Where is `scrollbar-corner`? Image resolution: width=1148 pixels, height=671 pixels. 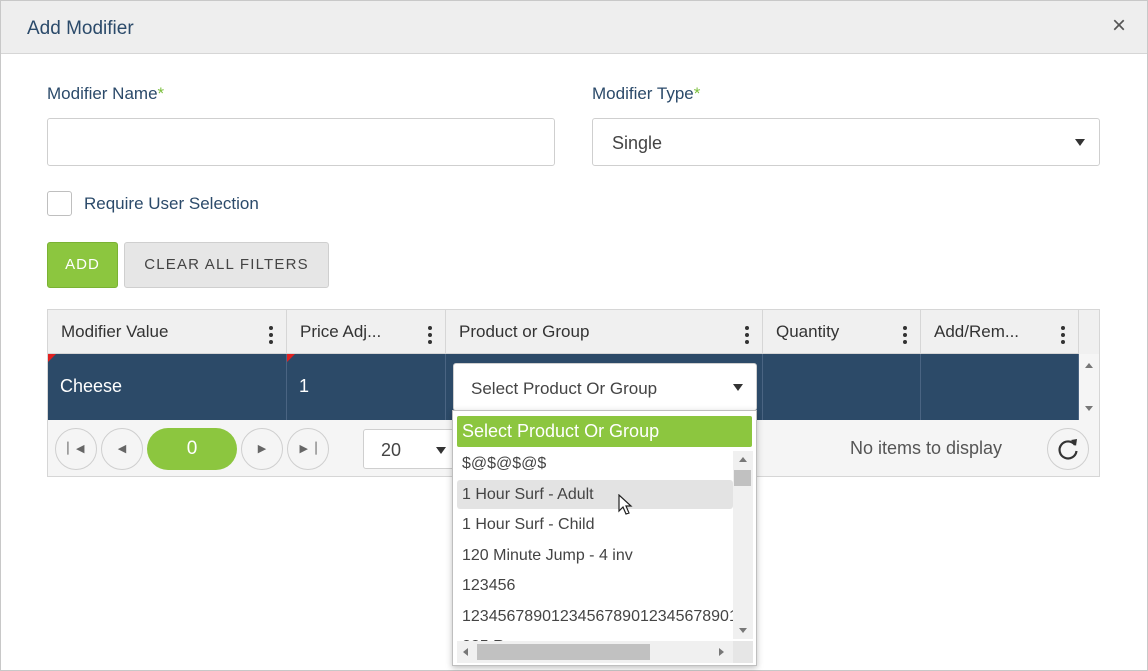
scrollbar-corner is located at coordinates (743, 652).